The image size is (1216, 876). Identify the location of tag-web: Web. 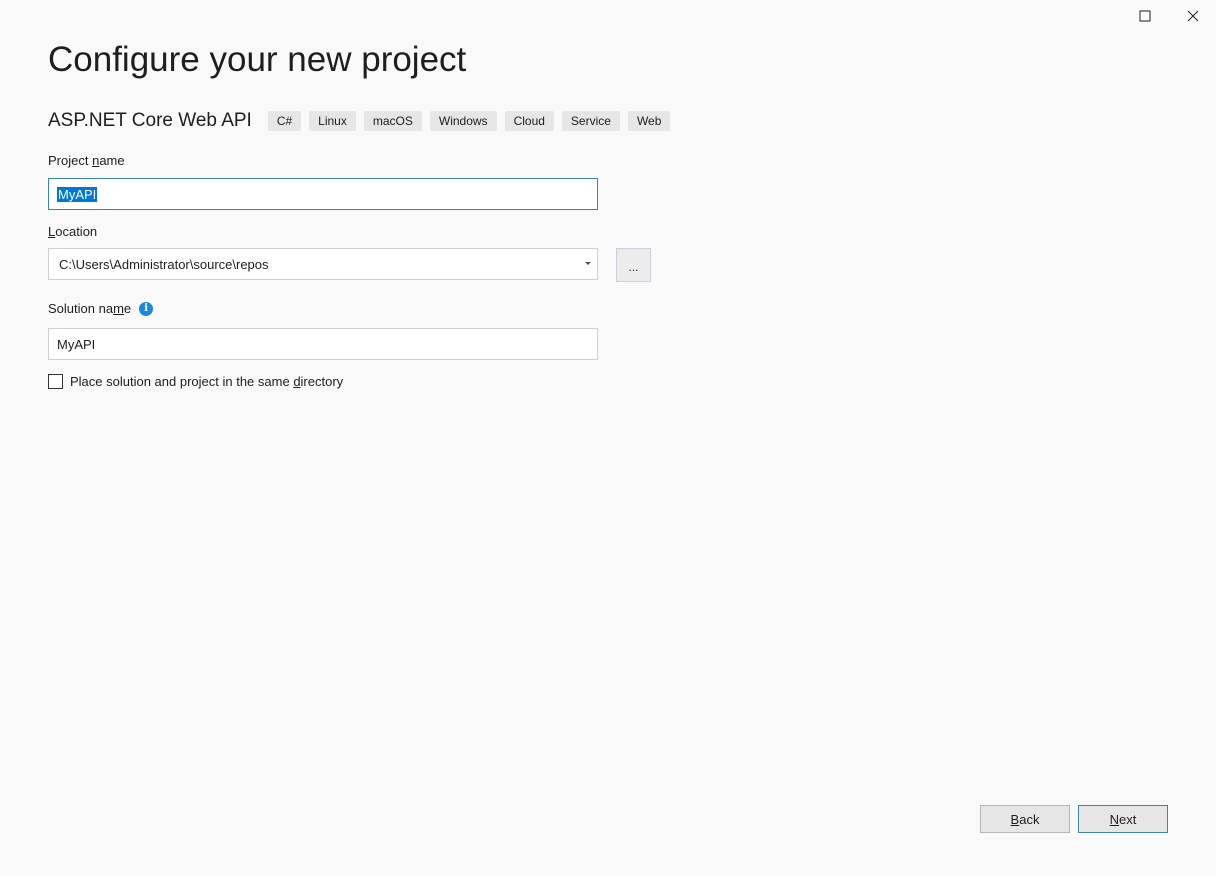
(649, 121).